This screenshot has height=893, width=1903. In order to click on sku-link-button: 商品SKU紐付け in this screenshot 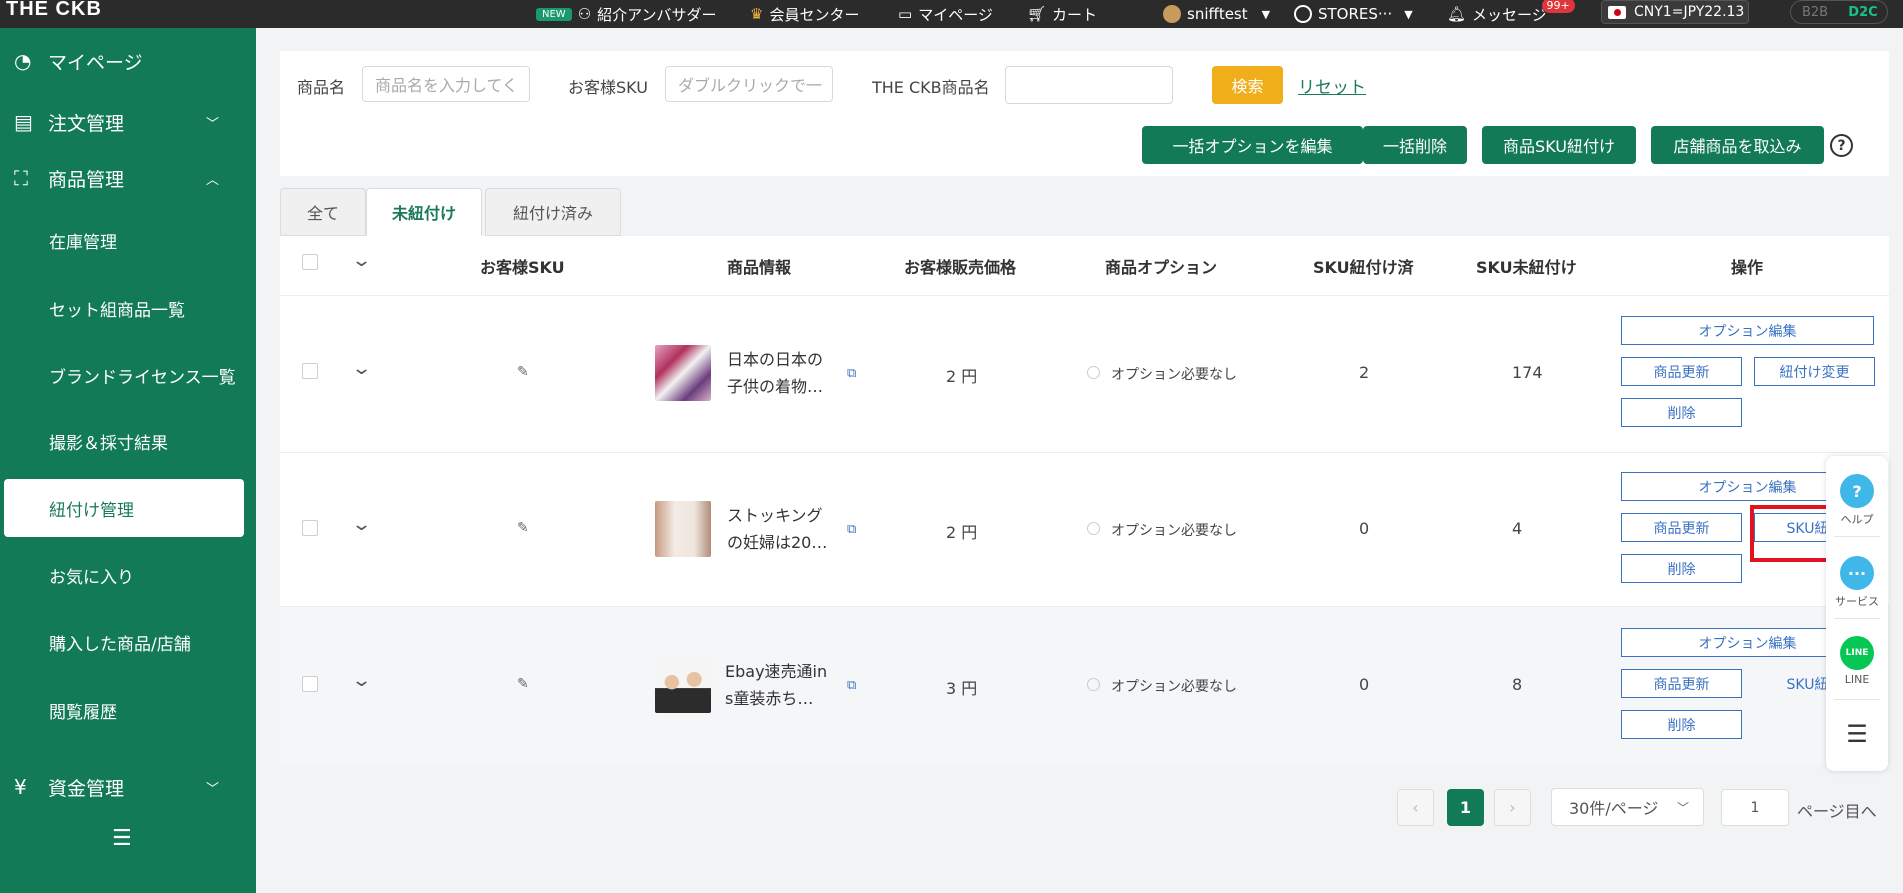, I will do `click(1559, 145)`.